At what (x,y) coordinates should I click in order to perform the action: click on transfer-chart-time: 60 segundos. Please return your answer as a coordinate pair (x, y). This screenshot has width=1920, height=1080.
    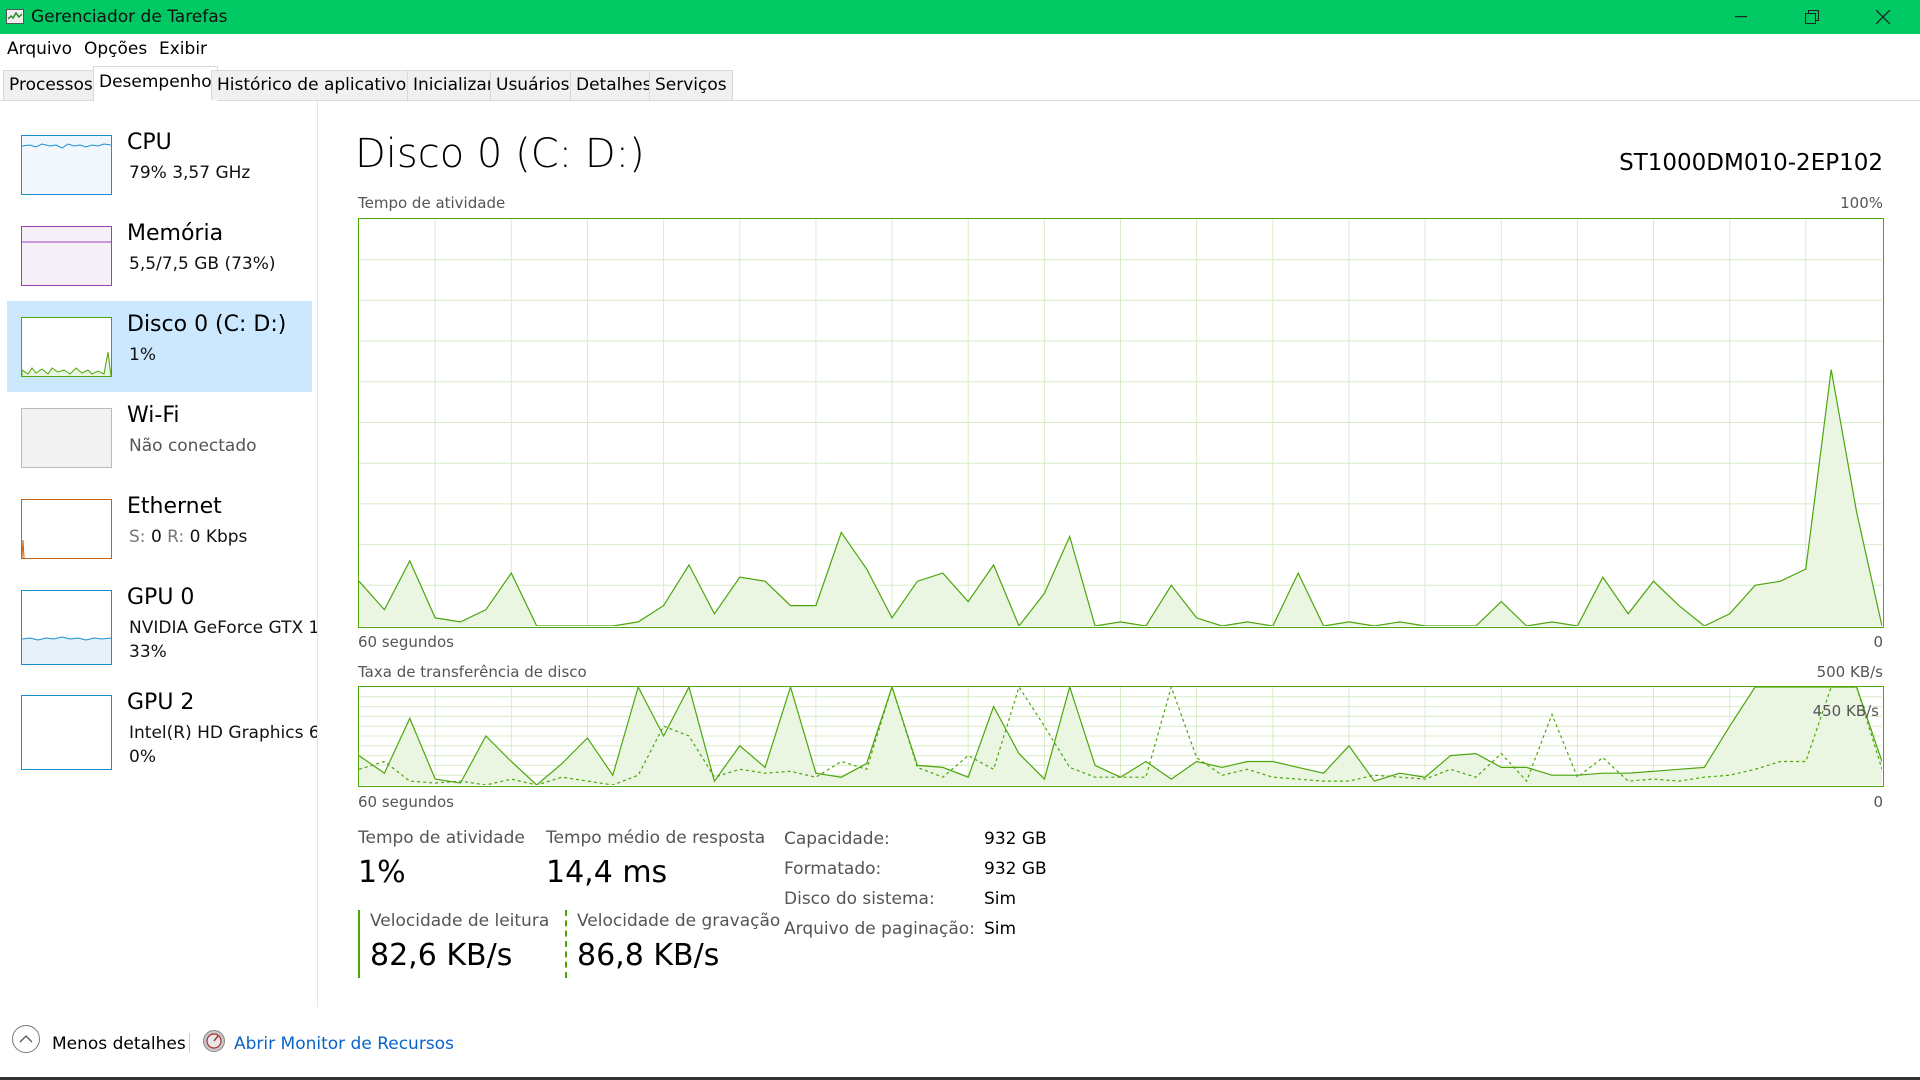
    Looking at the image, I should click on (406, 802).